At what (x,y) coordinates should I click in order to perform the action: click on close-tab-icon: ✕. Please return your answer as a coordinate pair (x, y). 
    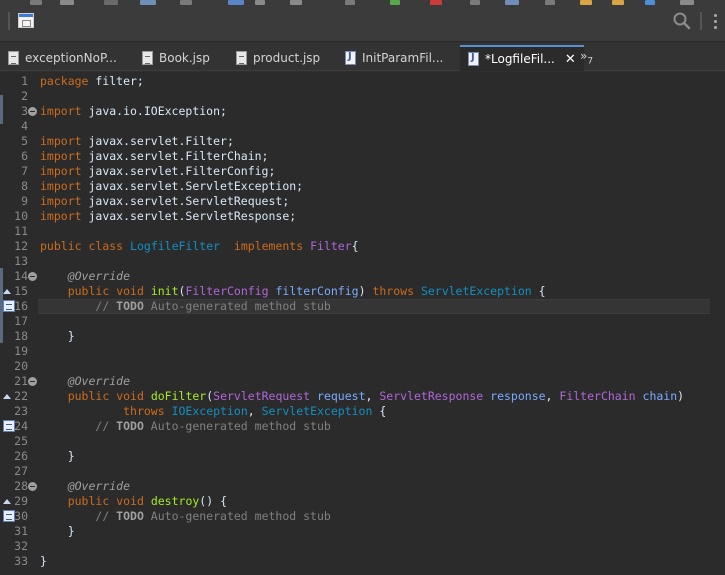
    Looking at the image, I should click on (570, 59).